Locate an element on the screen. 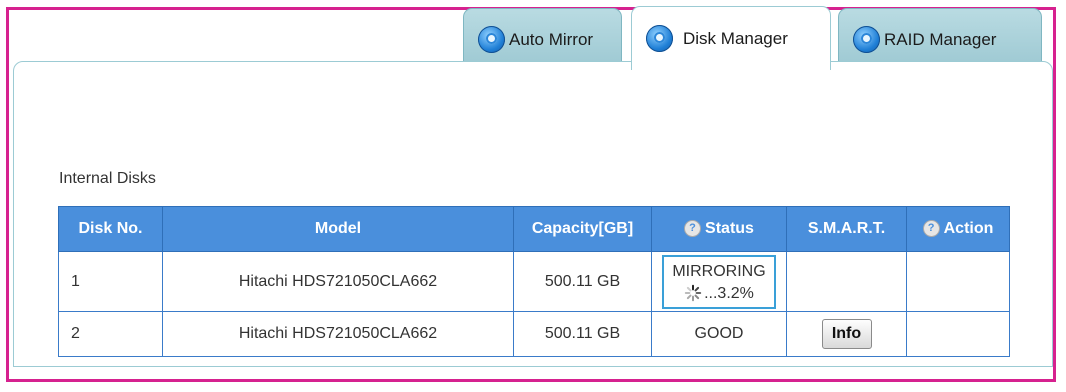 The image size is (1066, 392). tab-gap is located at coordinates (731, 62).